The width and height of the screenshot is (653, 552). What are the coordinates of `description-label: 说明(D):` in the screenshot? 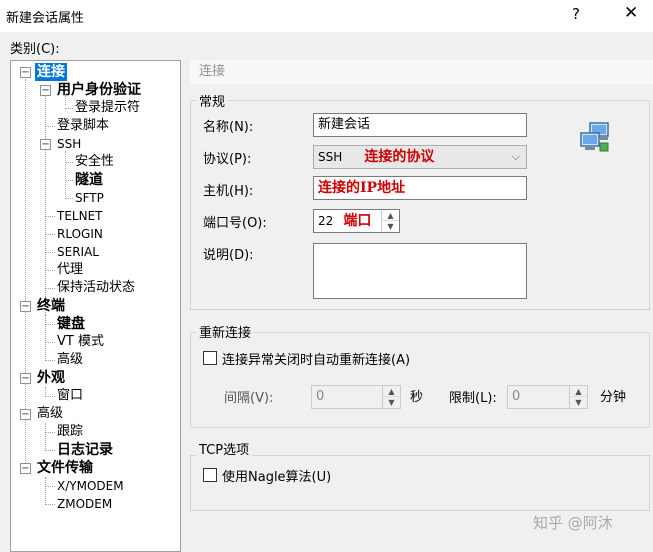 It's located at (228, 255).